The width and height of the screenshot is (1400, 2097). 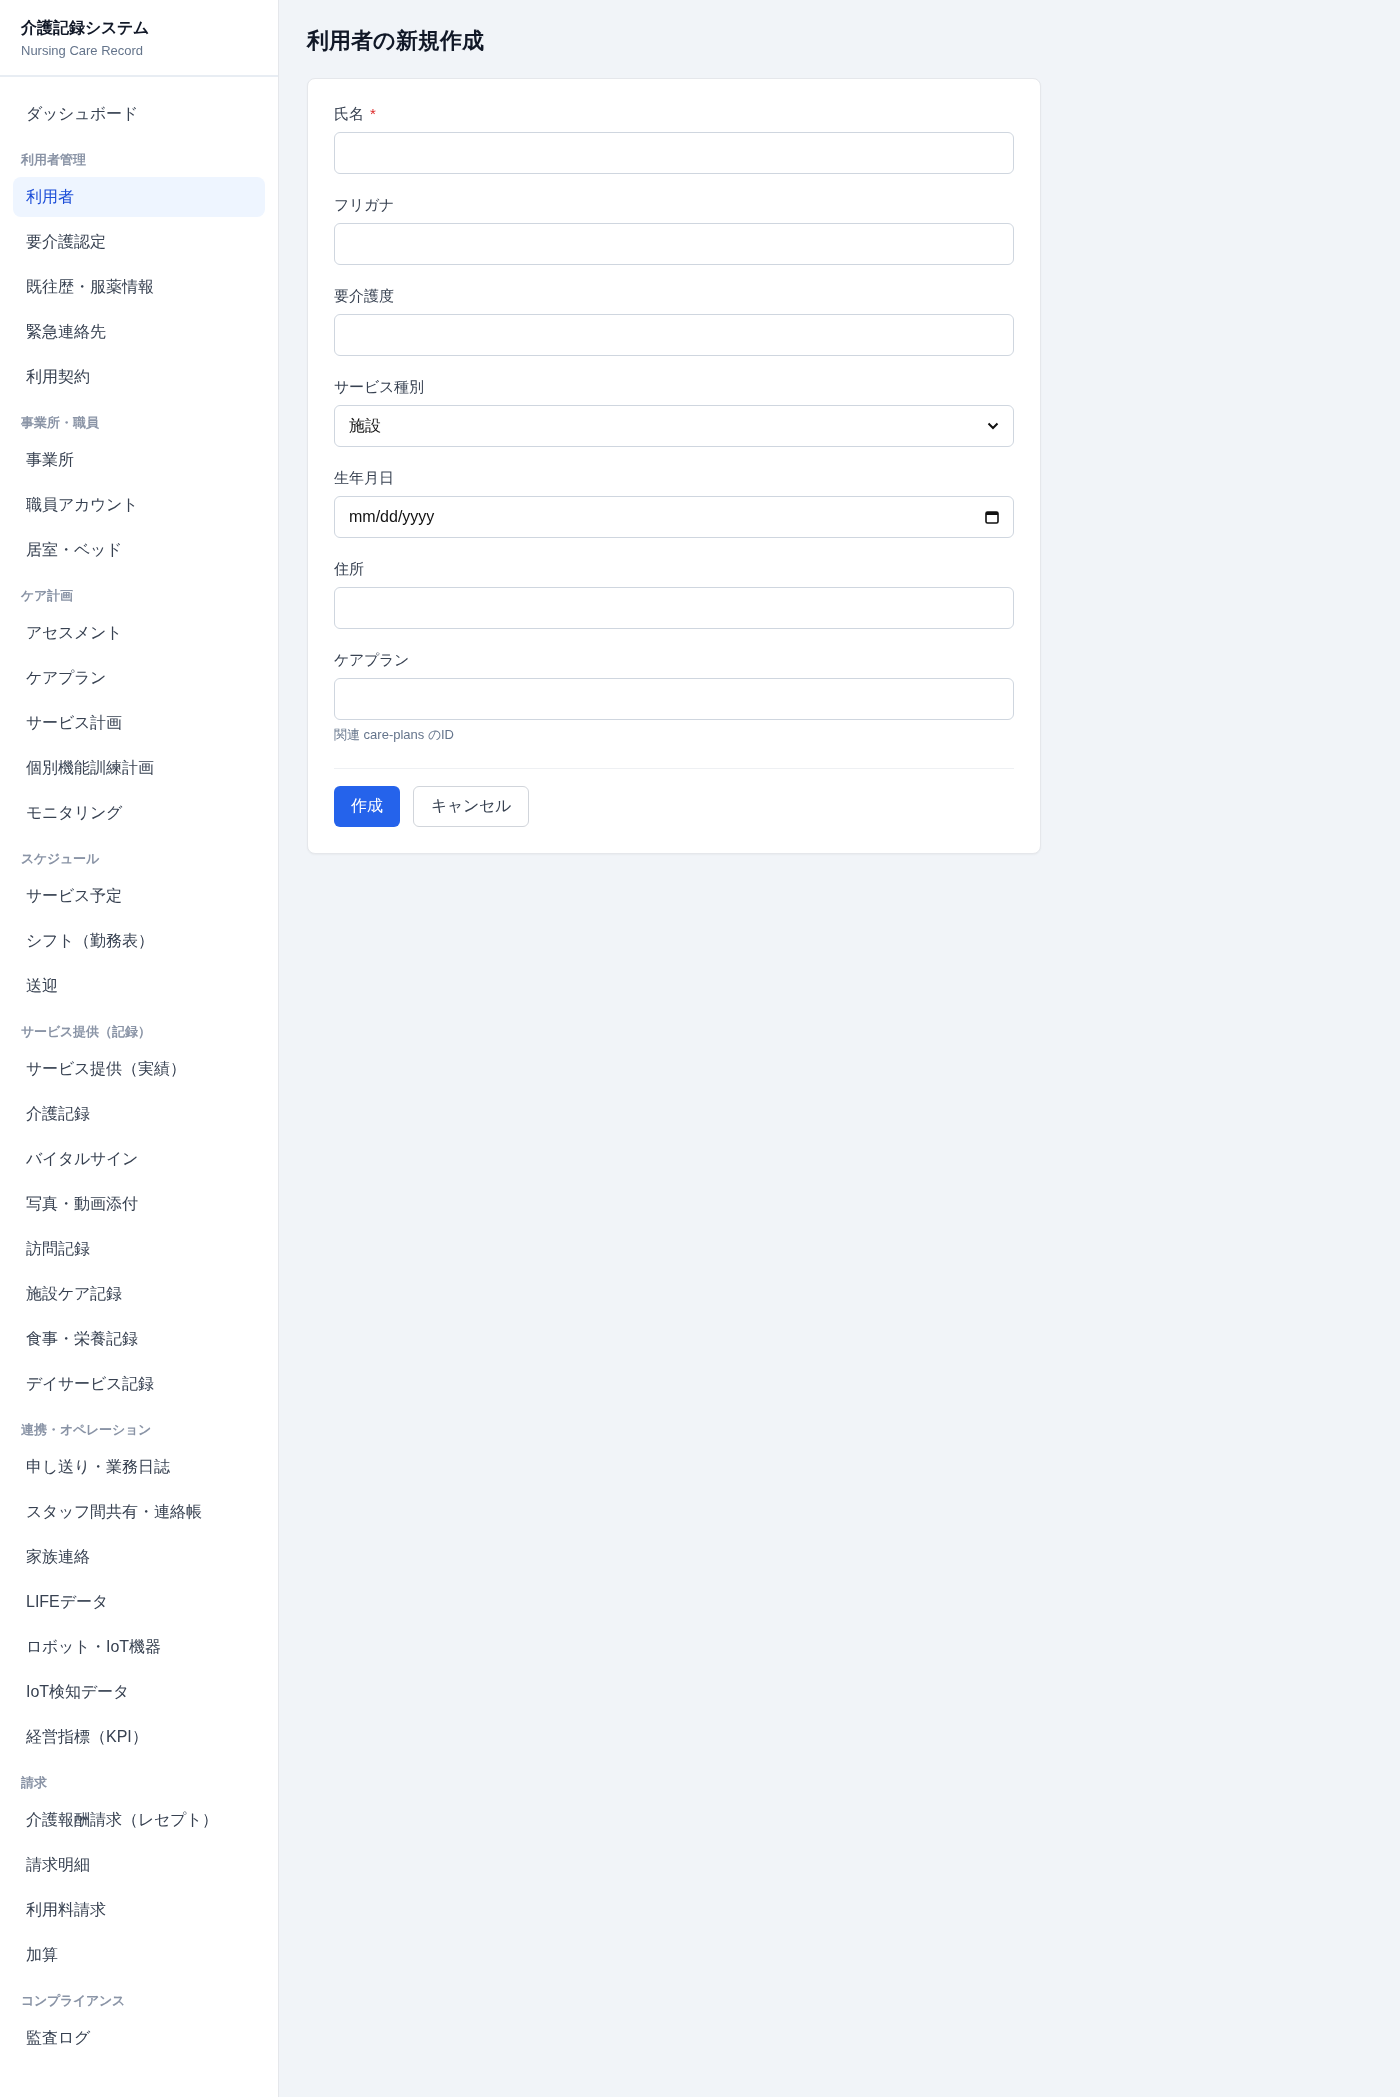 What do you see at coordinates (47, 596) in the screenshot?
I see `nav-section-label: ケア計画` at bounding box center [47, 596].